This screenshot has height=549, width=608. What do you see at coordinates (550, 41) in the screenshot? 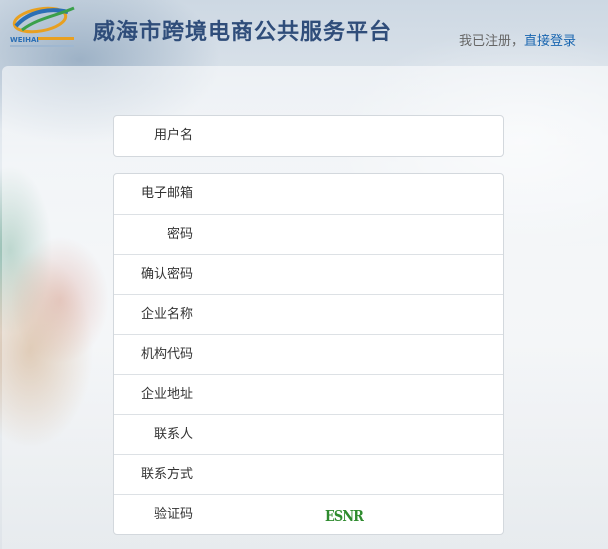
I see `login-link: 直接登录` at bounding box center [550, 41].